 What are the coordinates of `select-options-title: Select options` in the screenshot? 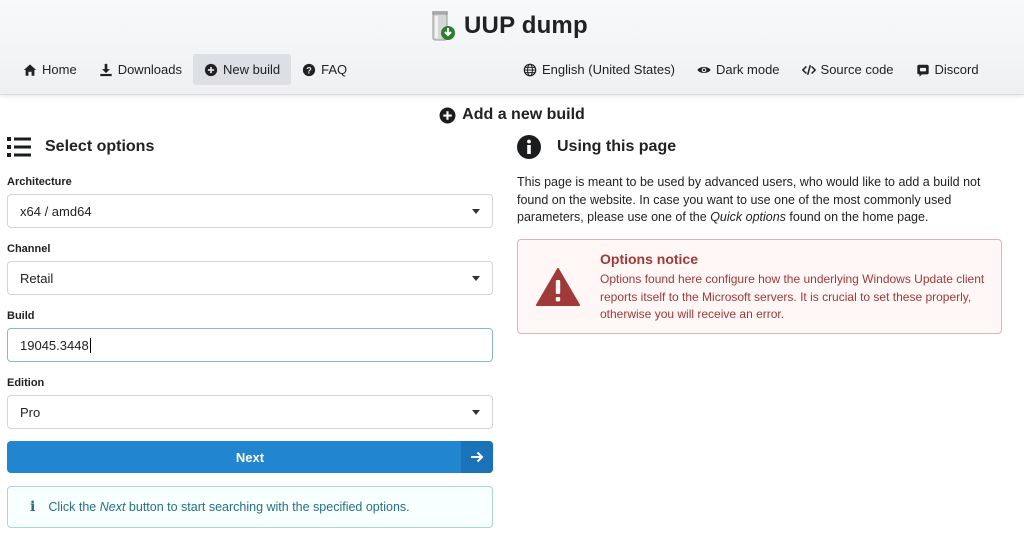 It's located at (100, 146).